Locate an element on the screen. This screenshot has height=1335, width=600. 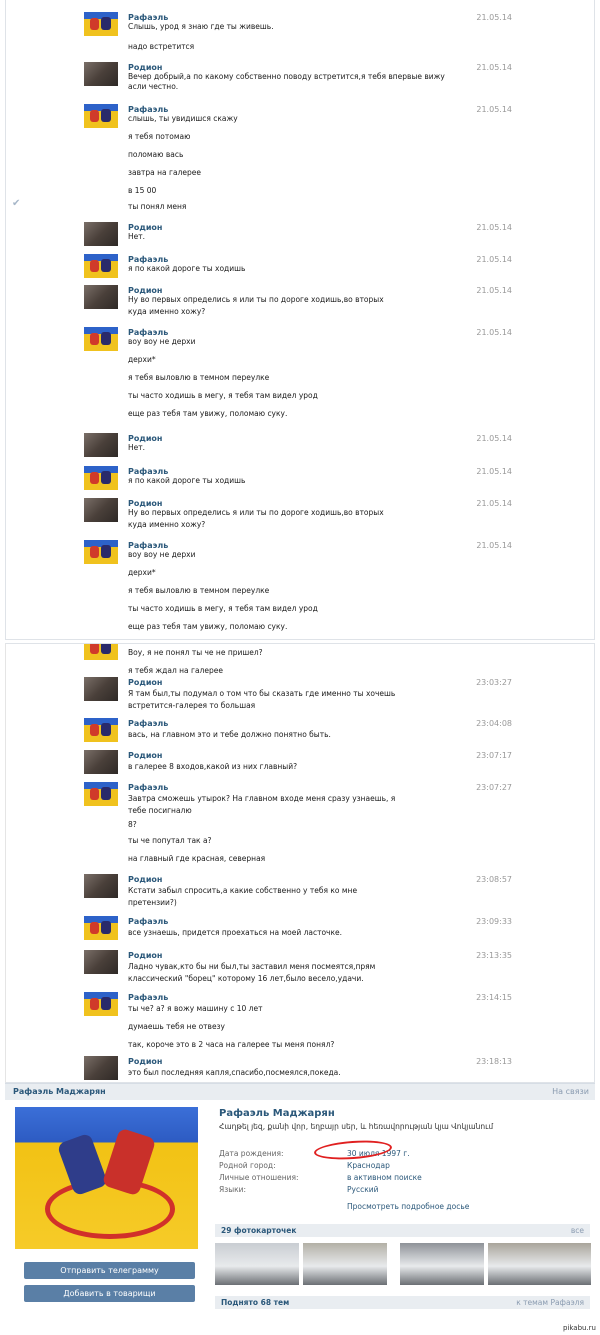
add-friend-button: Добавить в товарищи is located at coordinates (109, 1293).